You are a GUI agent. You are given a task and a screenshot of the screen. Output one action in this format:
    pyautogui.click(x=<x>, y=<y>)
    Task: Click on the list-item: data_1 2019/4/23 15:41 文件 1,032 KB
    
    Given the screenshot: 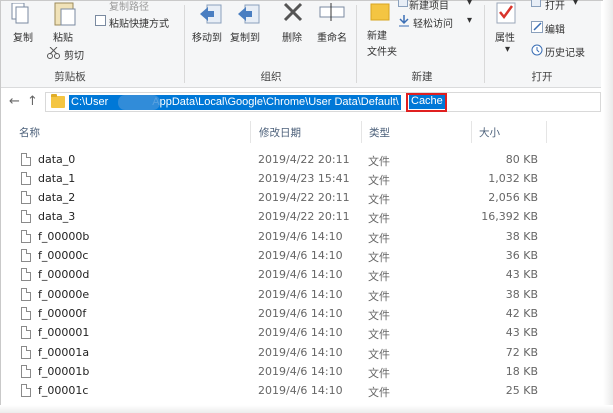 What is the action you would take?
    pyautogui.click(x=301, y=179)
    